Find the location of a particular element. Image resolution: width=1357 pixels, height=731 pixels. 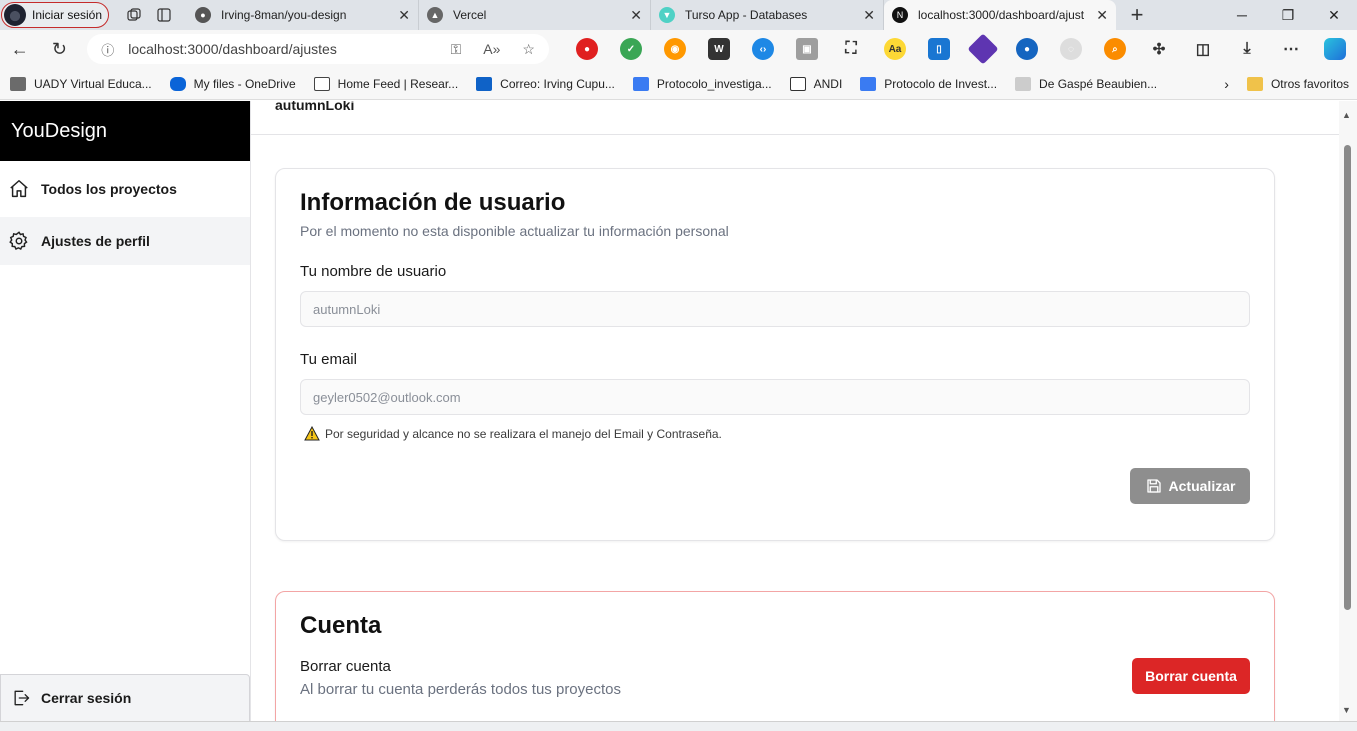

bookmark-label: My files - OneDrive is located at coordinates (244, 83).